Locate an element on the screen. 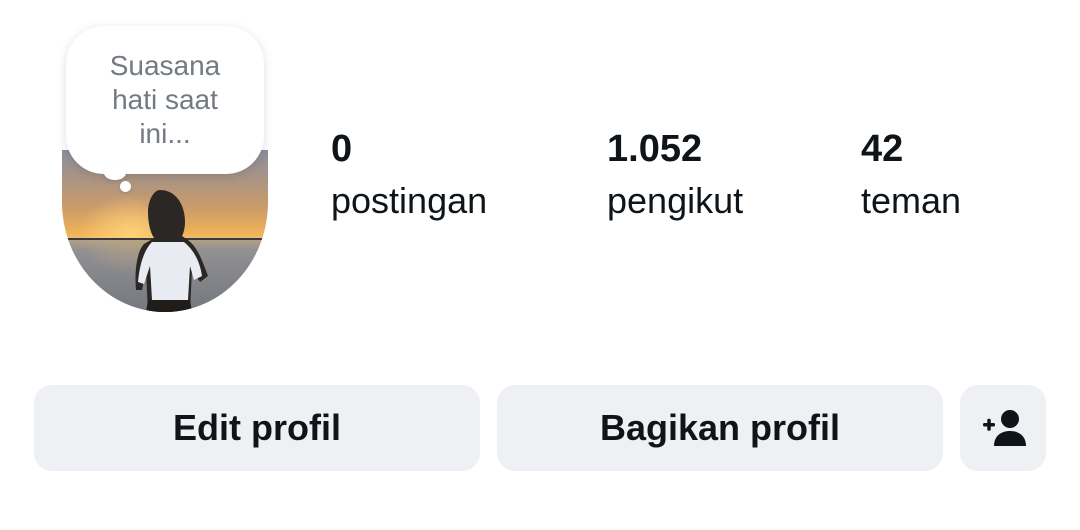 This screenshot has width=1080, height=530. stat-followers-label: pengikut is located at coordinates (675, 200).